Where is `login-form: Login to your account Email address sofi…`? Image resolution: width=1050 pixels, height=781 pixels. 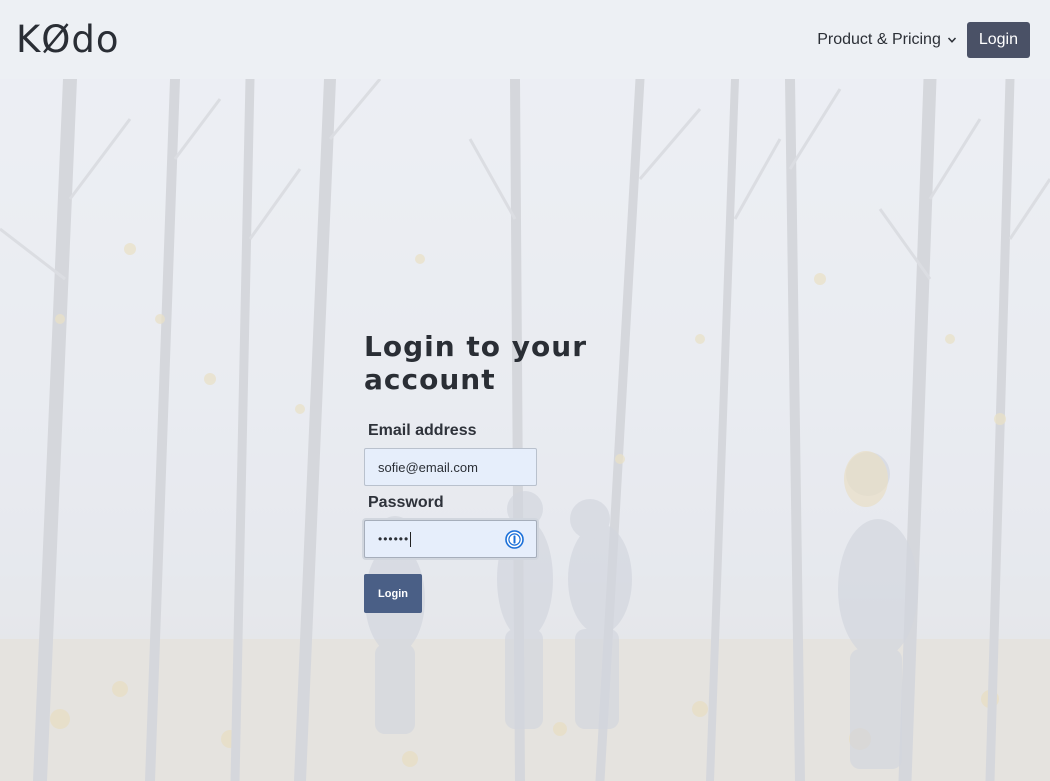
login-form: Login to your account Email address sofi… is located at coordinates (529, 471).